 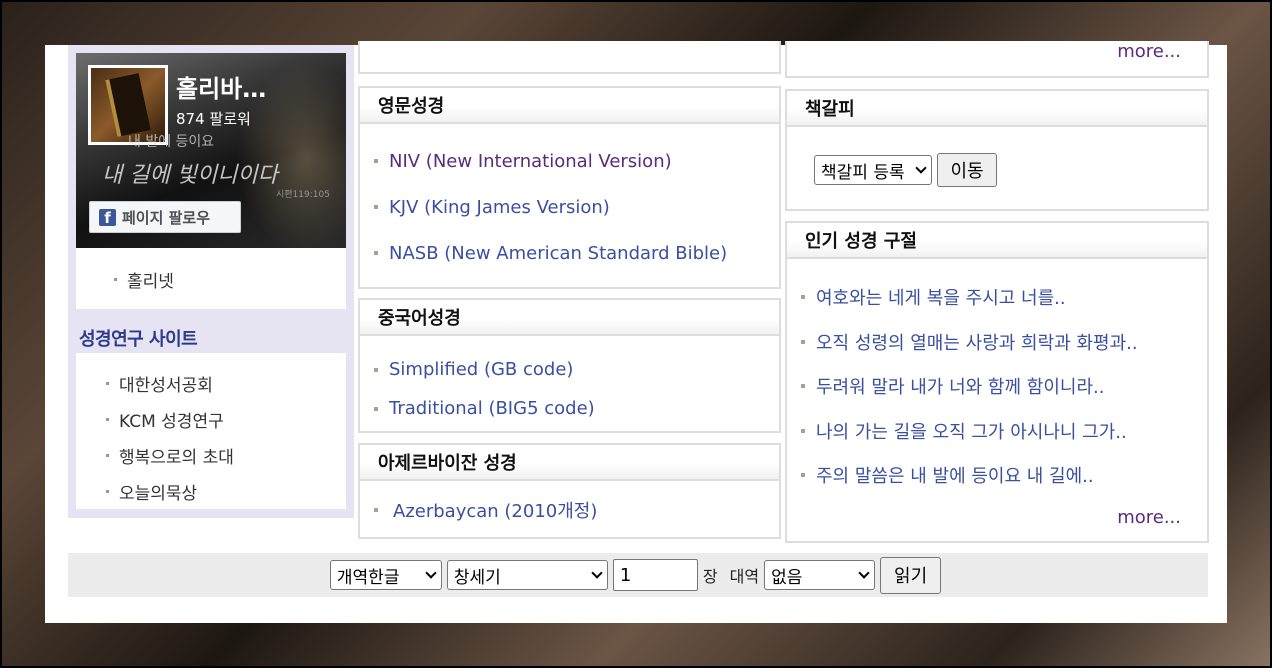 What do you see at coordinates (820, 575) in the screenshot?
I see `compare-select: 없음` at bounding box center [820, 575].